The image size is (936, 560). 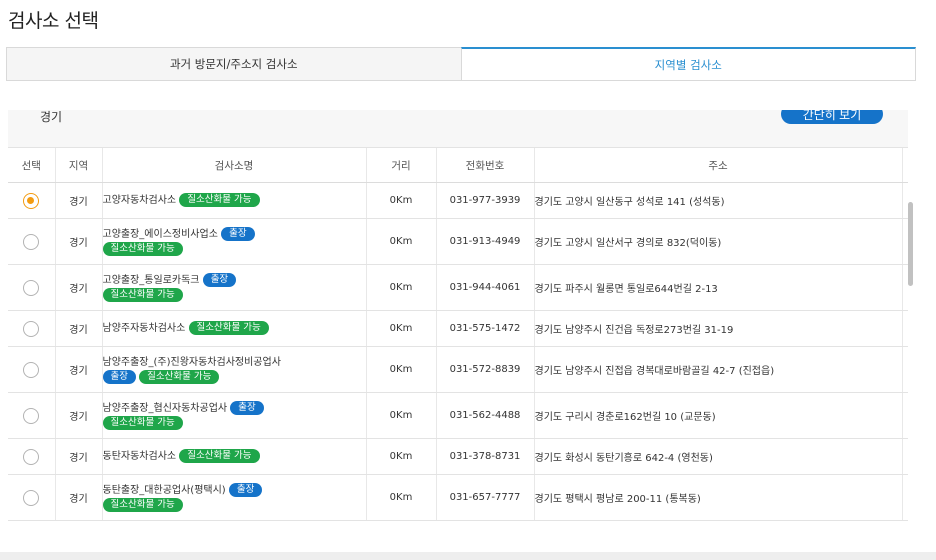 I want to click on address-cell: 경기도 고양시 일산동구 성석로 141 (성석동), so click(x=718, y=200).